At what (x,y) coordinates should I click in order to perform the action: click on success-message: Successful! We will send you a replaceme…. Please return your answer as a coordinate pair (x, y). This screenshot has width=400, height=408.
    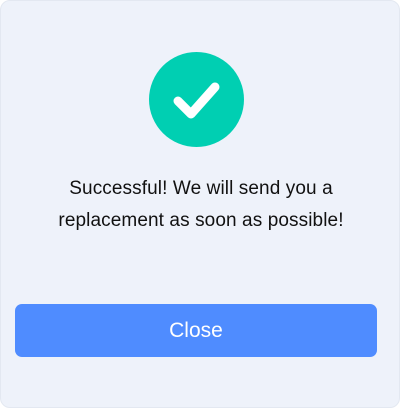
    Looking at the image, I should click on (201, 205).